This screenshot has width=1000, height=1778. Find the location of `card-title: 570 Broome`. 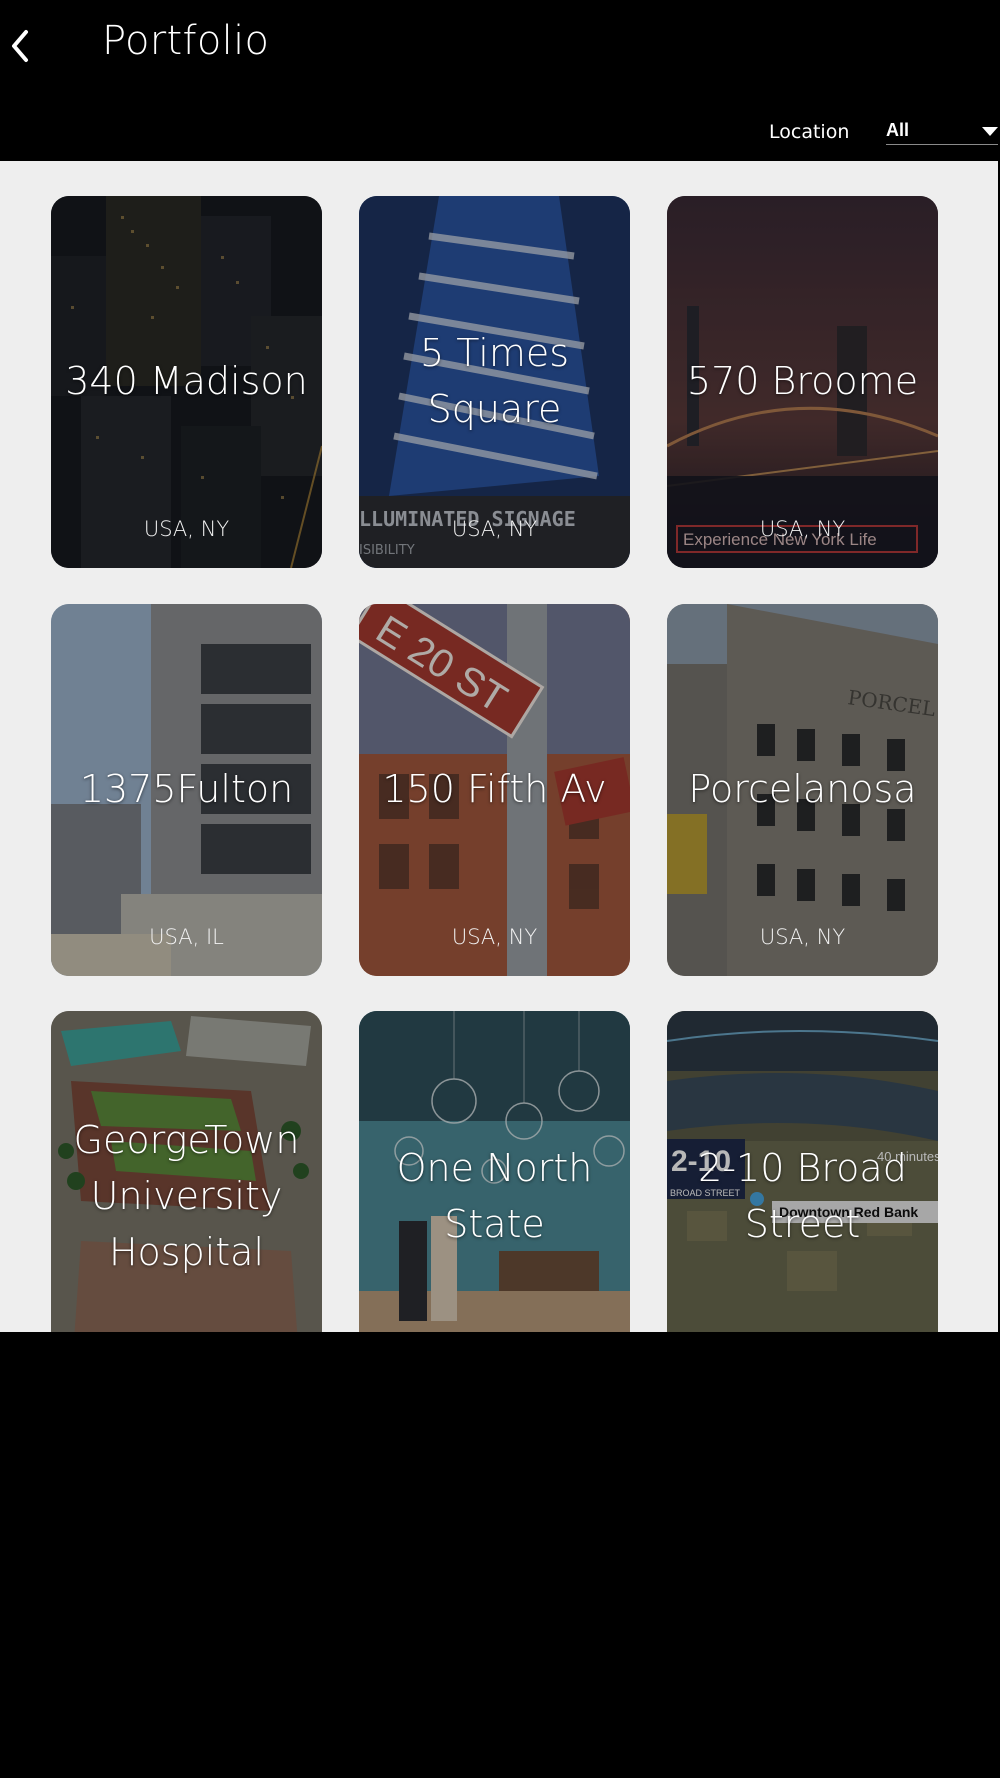

card-title: 570 Broome is located at coordinates (802, 381).